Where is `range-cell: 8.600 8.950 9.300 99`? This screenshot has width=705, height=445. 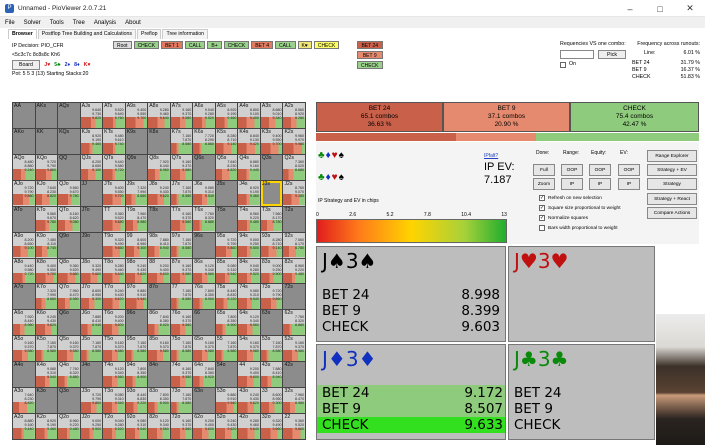 range-cell: 8.600 8.950 9.300 99 is located at coordinates (136, 245).